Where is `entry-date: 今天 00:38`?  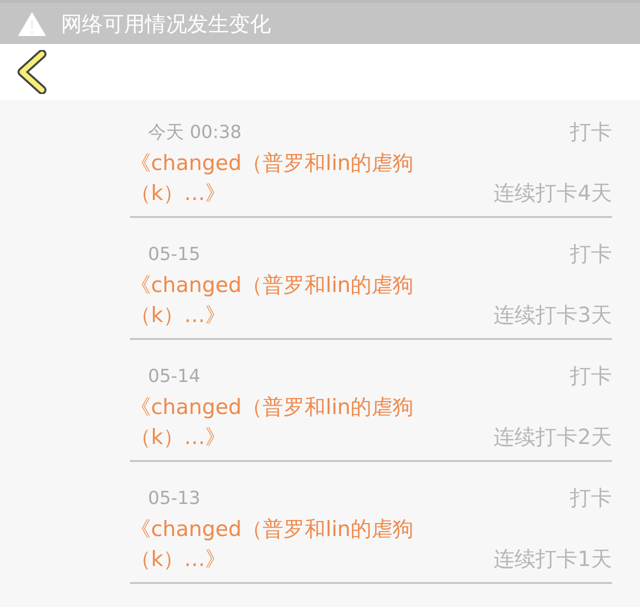 entry-date: 今天 00:38 is located at coordinates (194, 132).